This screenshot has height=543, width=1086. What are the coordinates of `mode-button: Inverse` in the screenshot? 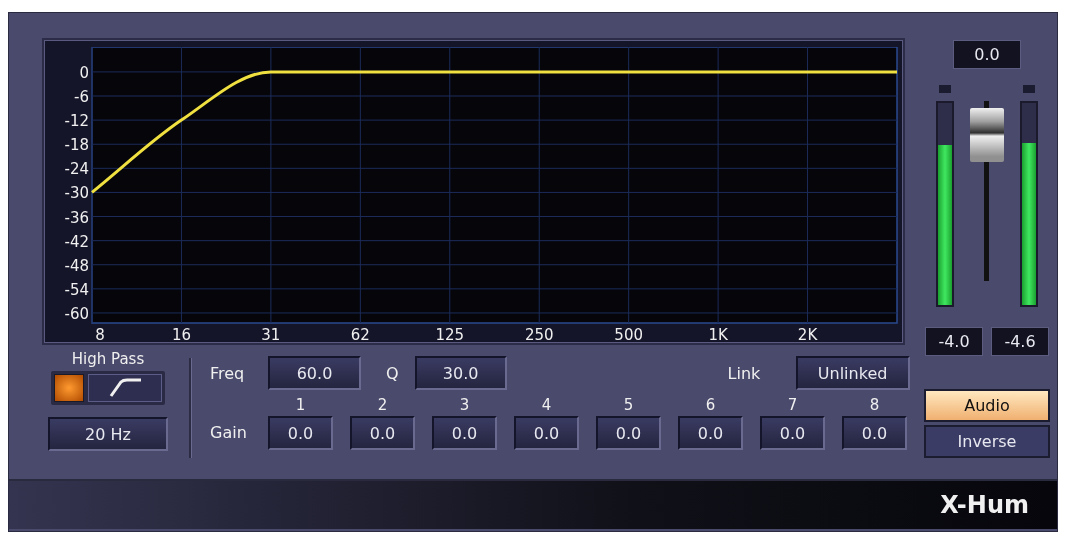 It's located at (987, 441).